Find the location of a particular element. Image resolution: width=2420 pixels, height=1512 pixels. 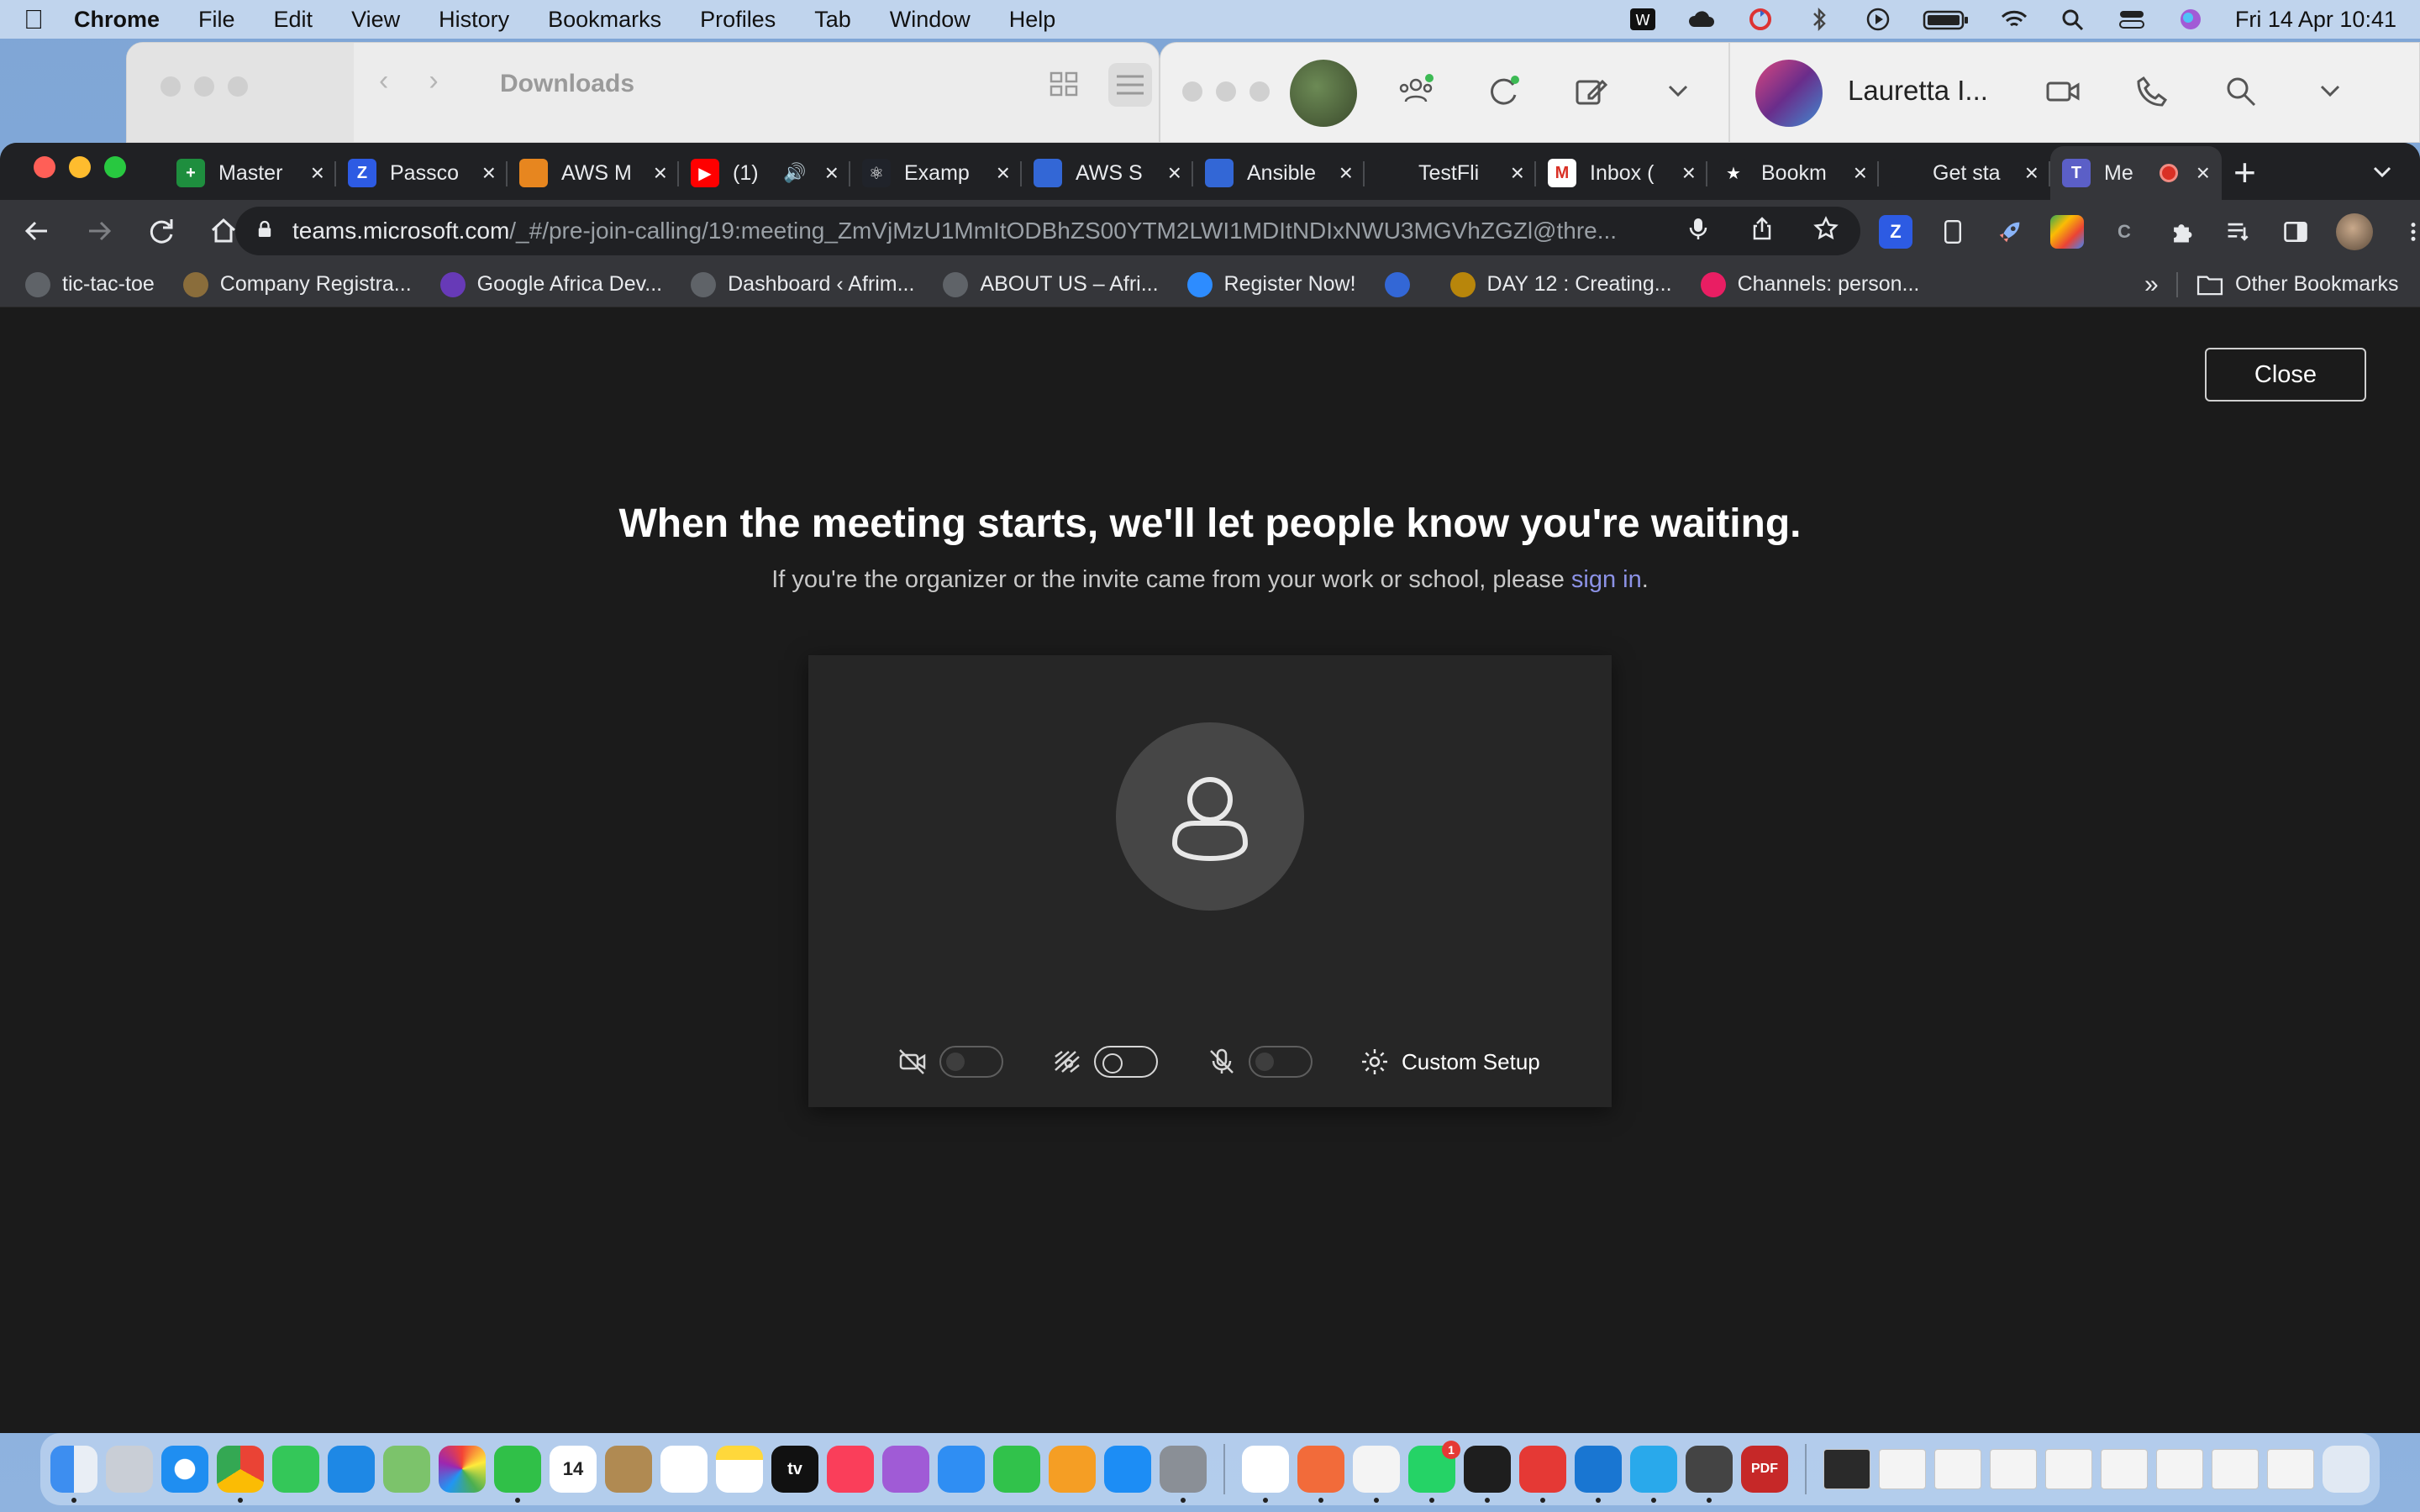

menu-help: Help is located at coordinates (1032, 20).